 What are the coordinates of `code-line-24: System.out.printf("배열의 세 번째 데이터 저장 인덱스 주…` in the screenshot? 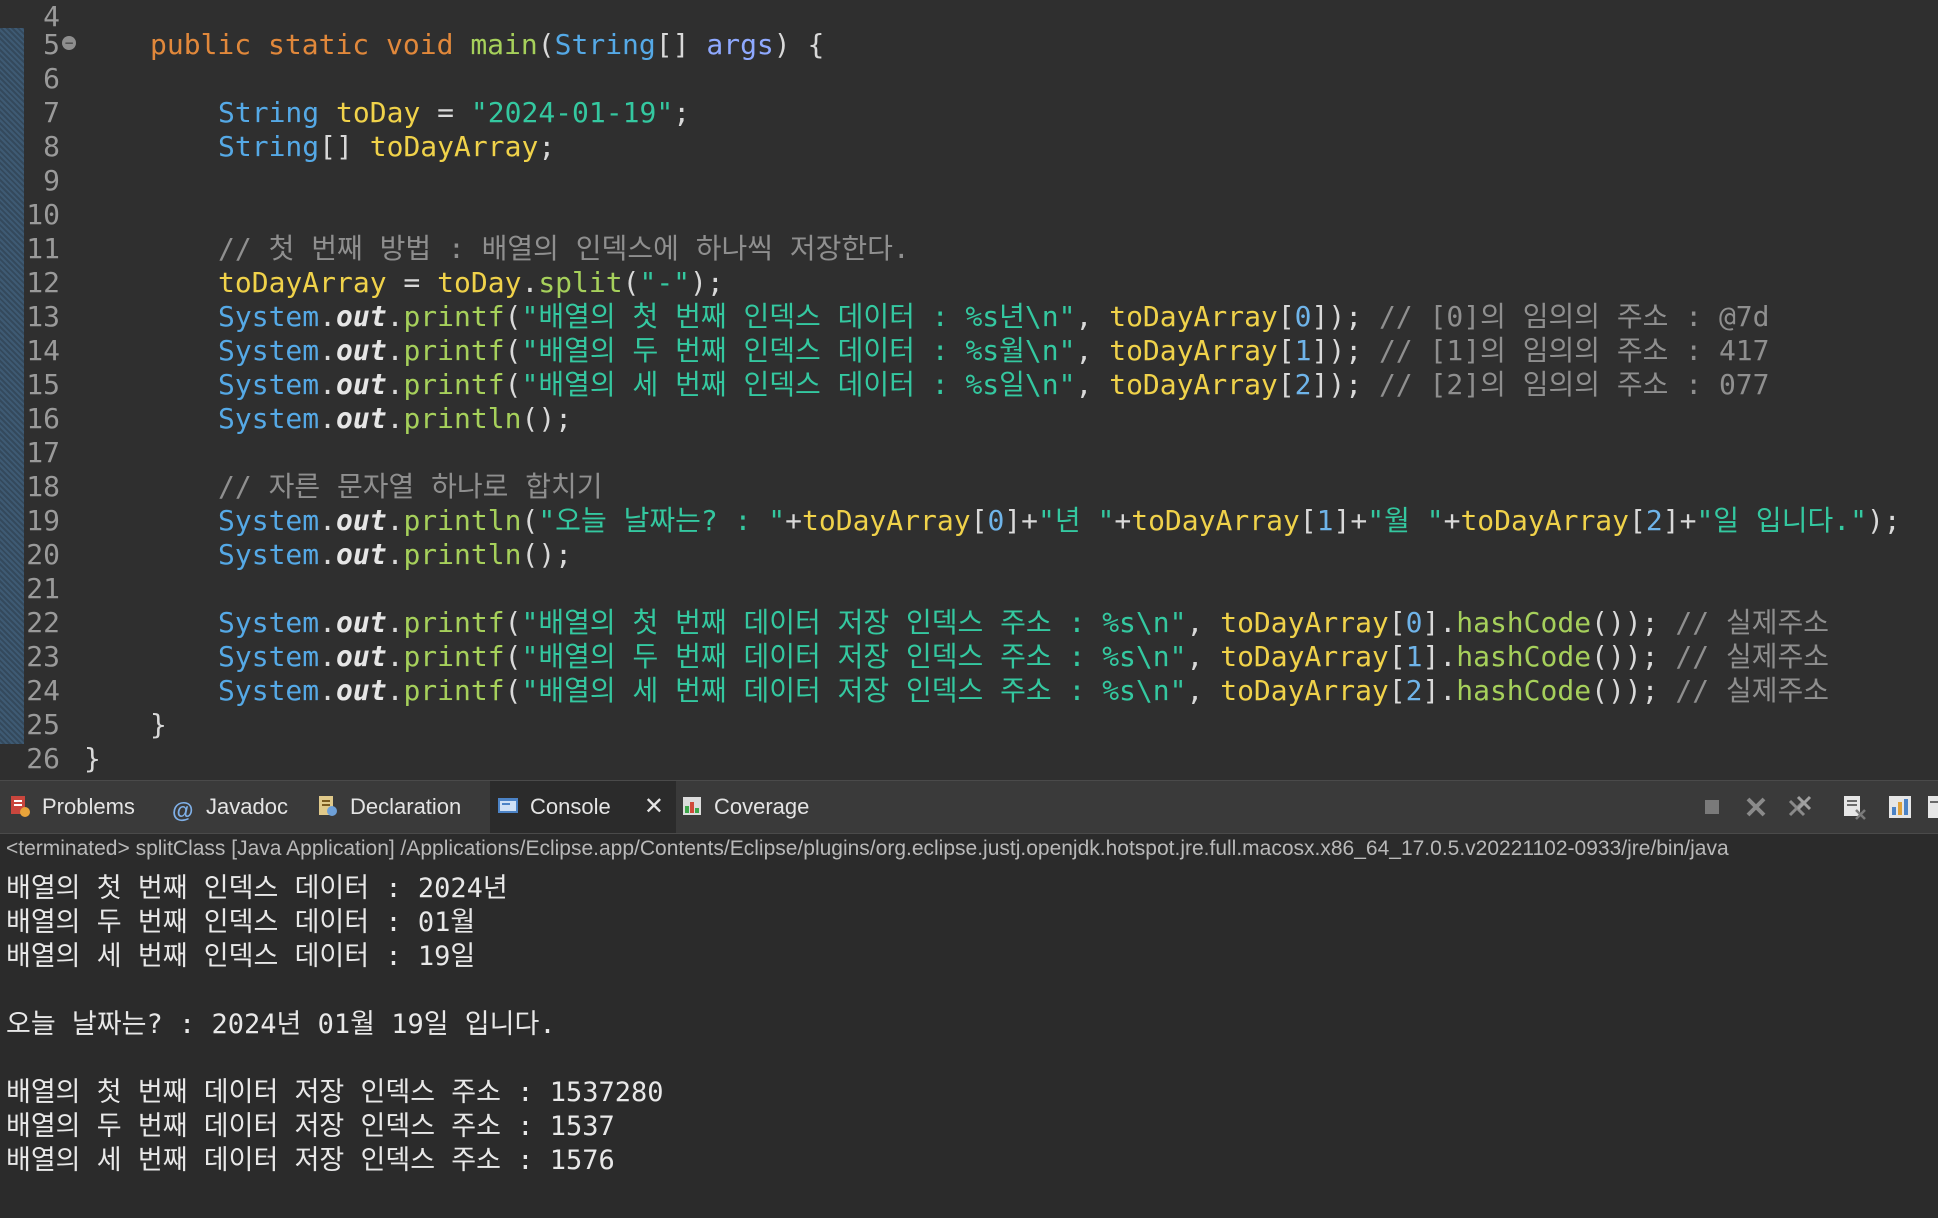 It's located at (1023, 691).